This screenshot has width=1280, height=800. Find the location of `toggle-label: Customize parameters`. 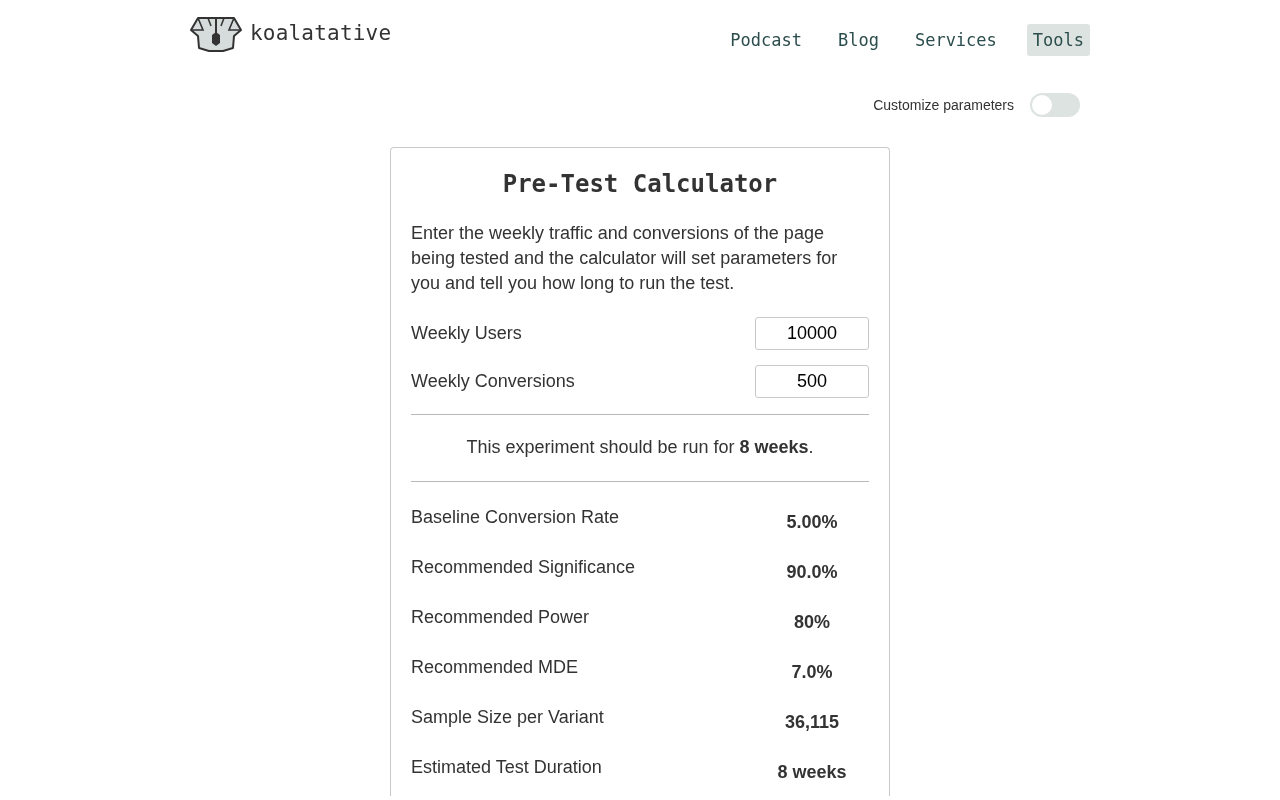

toggle-label: Customize parameters is located at coordinates (943, 105).